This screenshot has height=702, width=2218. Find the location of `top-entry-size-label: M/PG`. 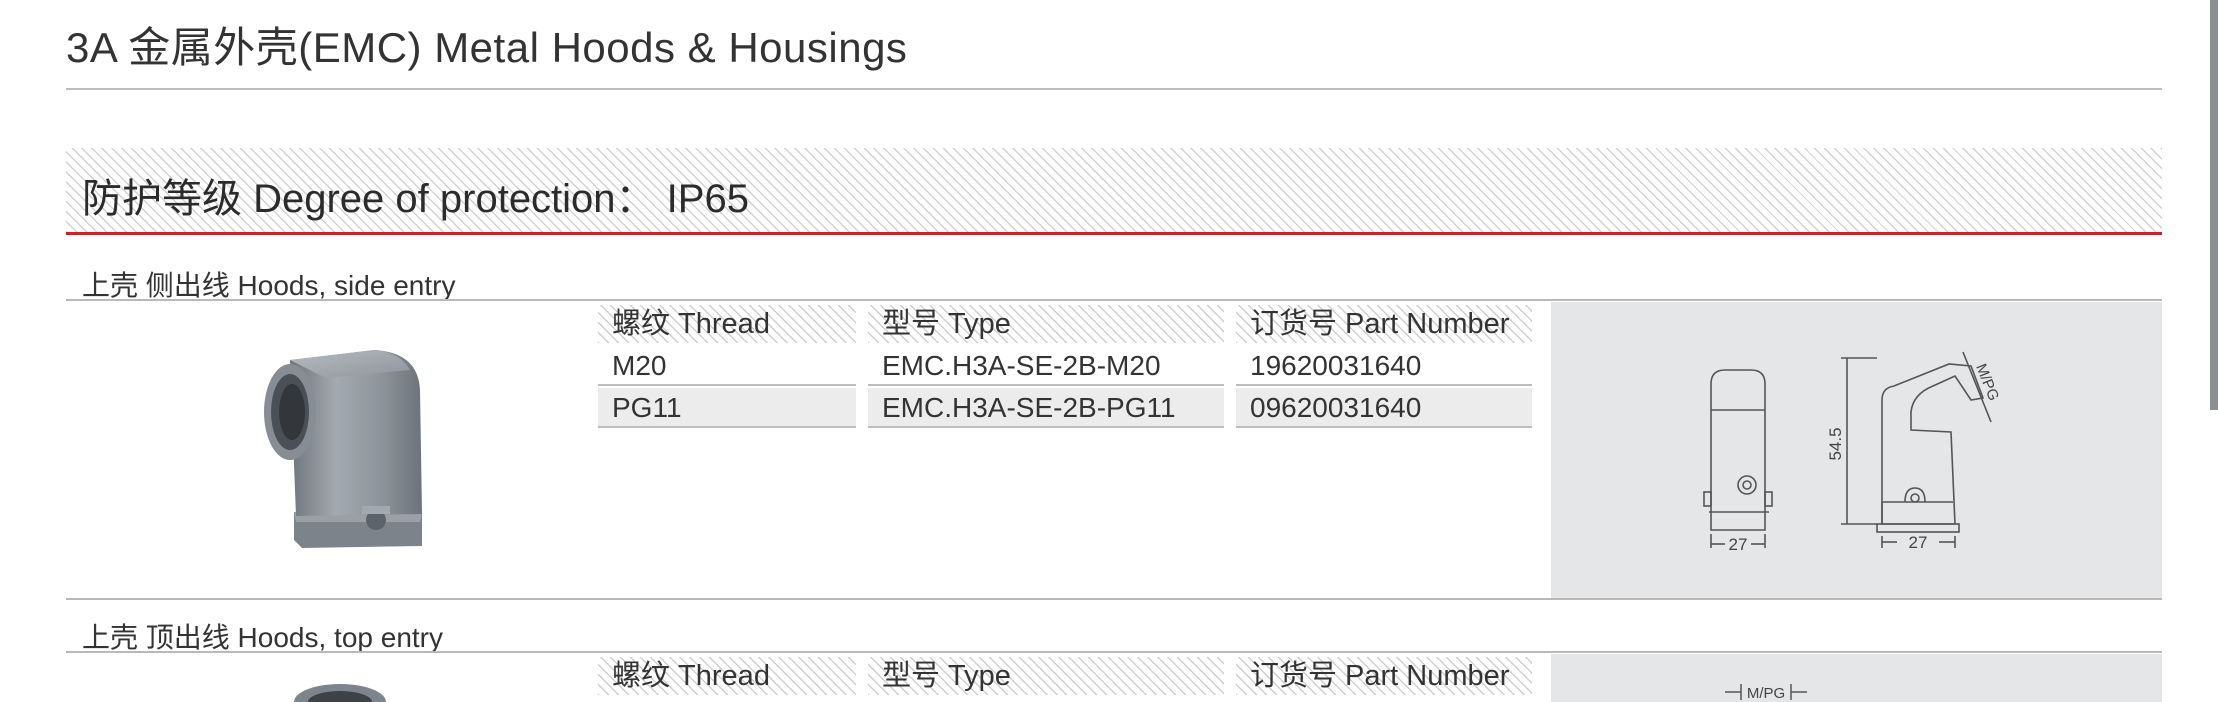

top-entry-size-label: M/PG is located at coordinates (1766, 693).